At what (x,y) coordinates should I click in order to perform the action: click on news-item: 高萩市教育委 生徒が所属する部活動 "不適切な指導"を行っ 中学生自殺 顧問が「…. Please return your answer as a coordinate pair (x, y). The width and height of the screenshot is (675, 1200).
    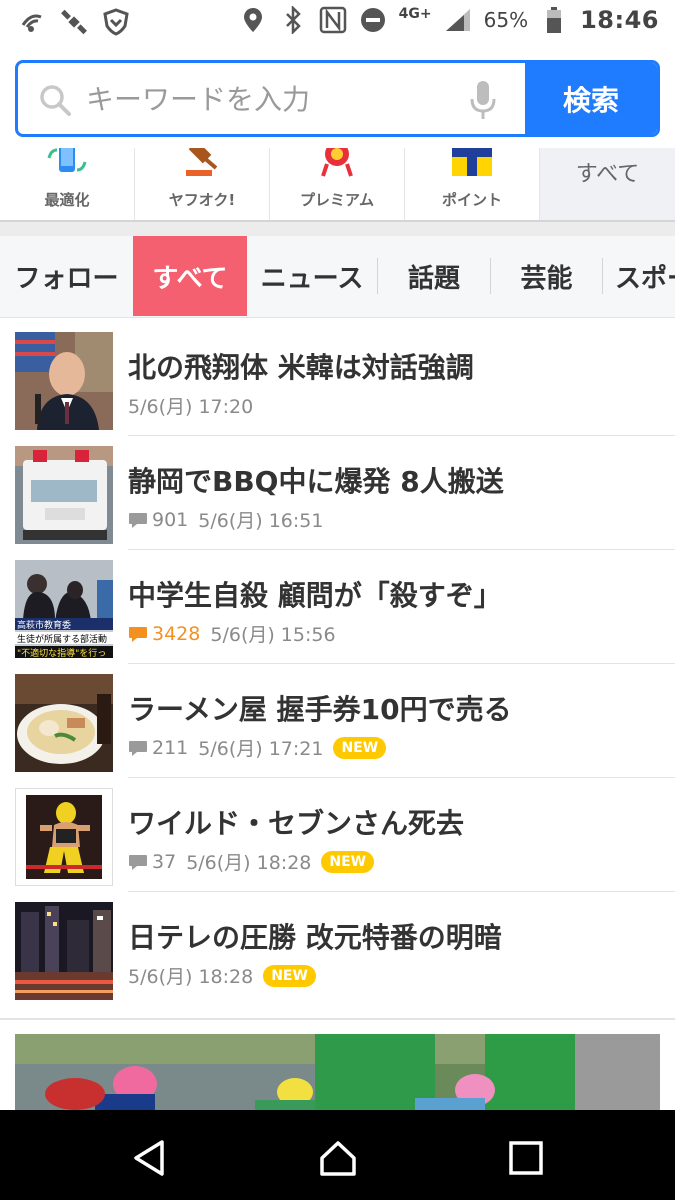
    Looking at the image, I should click on (337, 607).